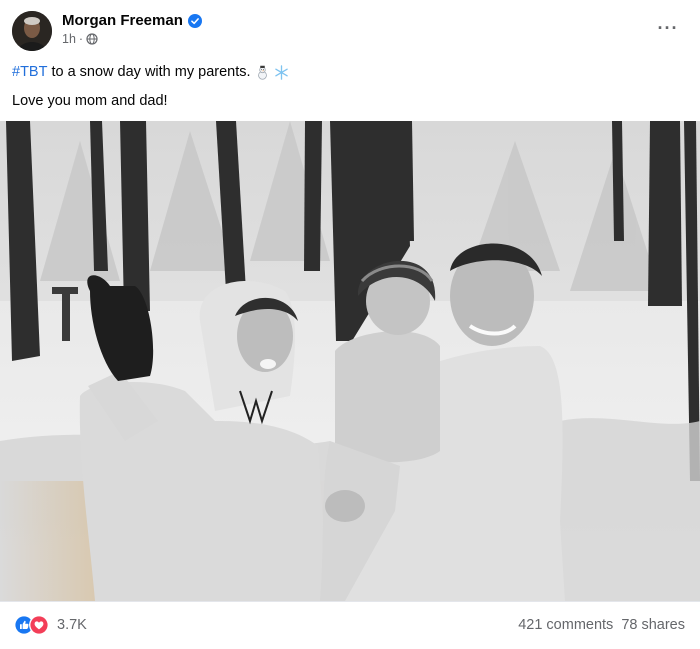 The image size is (700, 649). What do you see at coordinates (29, 72) in the screenshot?
I see `hashtag-link: #TBT` at bounding box center [29, 72].